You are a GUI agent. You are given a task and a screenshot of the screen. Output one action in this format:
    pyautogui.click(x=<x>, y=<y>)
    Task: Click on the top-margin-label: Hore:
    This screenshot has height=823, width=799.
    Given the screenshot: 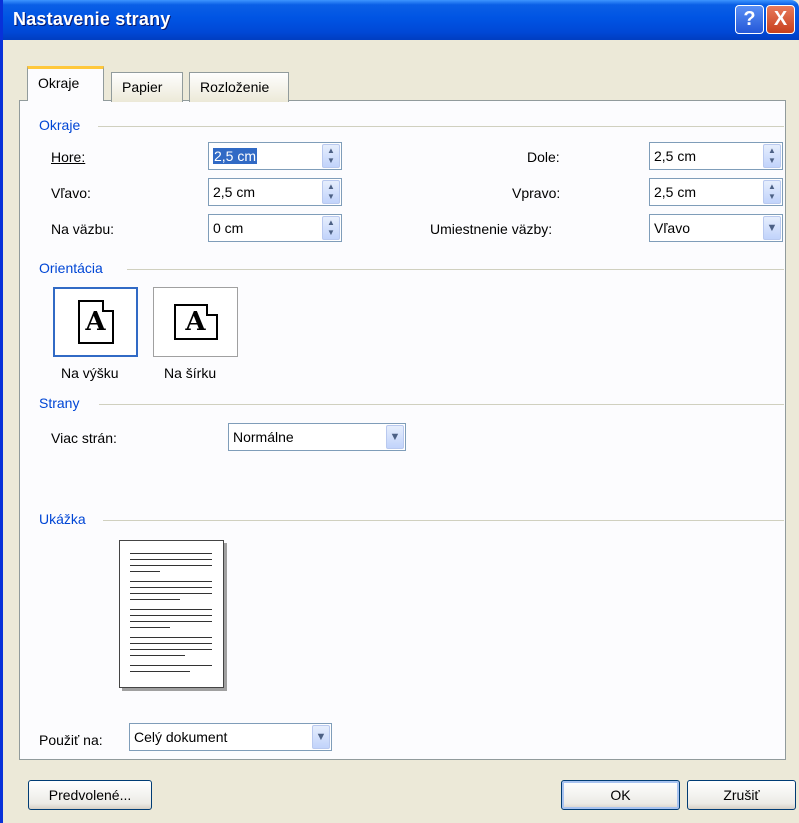 What is the action you would take?
    pyautogui.click(x=68, y=157)
    